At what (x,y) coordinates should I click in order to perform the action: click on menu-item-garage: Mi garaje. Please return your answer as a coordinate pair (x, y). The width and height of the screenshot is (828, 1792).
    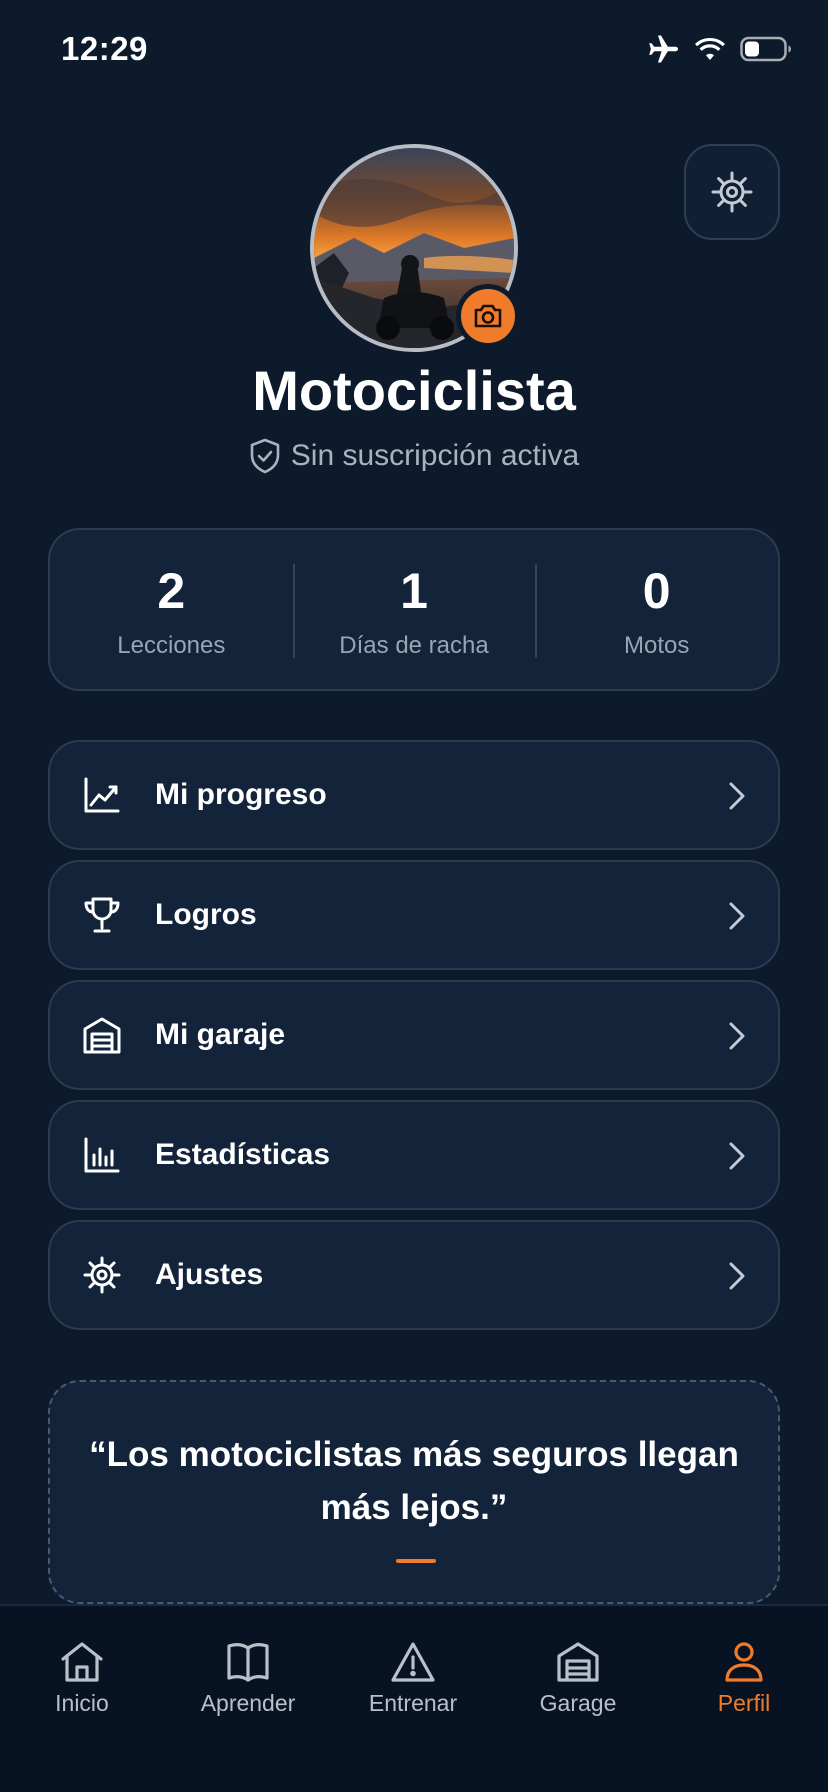
    Looking at the image, I should click on (414, 1035).